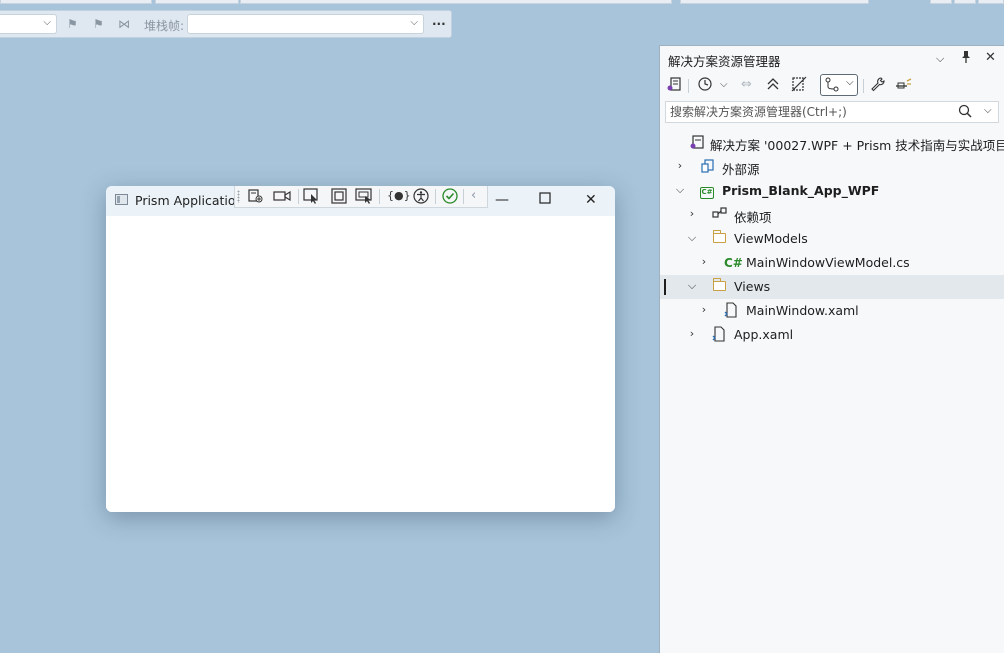 The image size is (1004, 653). I want to click on minimize-icon: —, so click(502, 200).